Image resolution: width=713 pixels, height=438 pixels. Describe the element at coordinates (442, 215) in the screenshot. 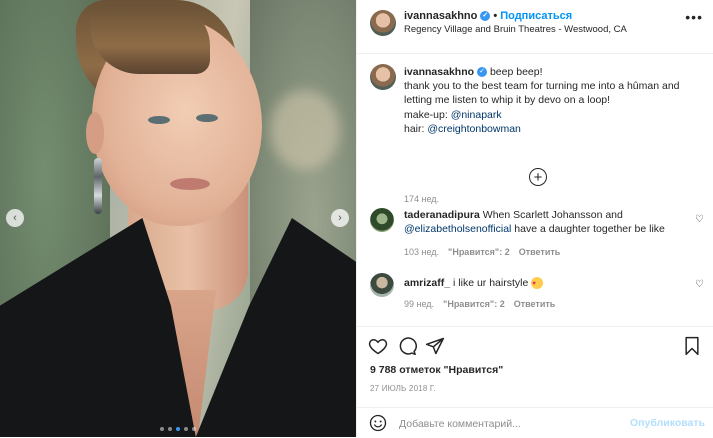

I see `comment-username: taderanadipura` at that location.